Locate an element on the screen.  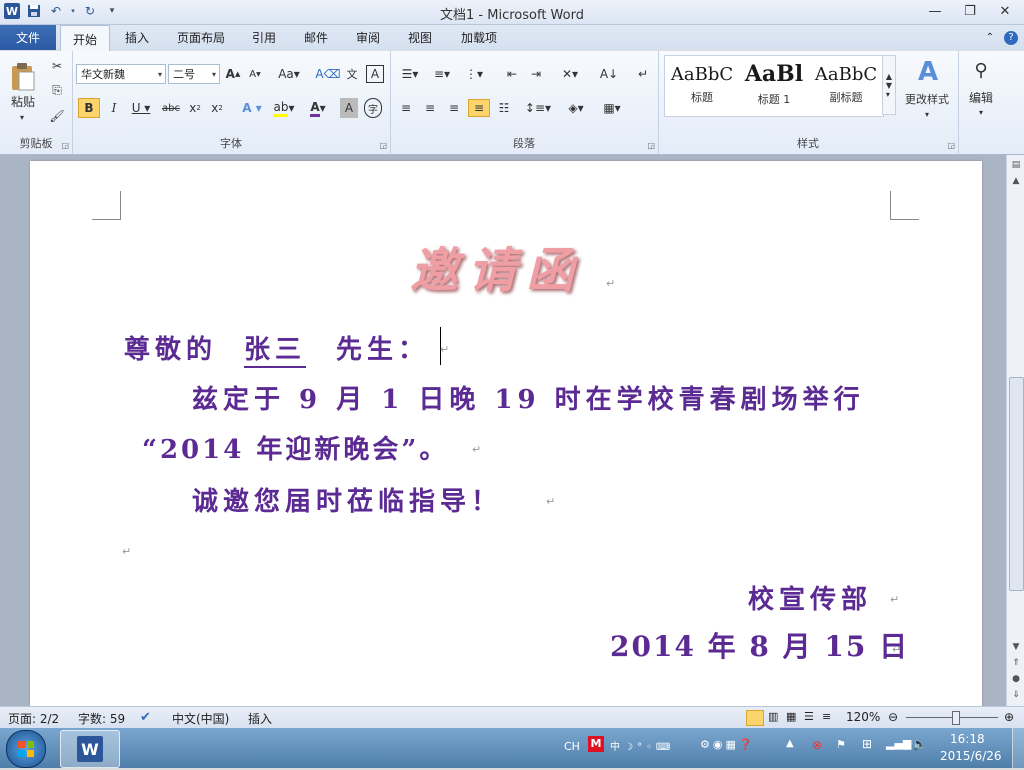
zoom-out-icon: ⊖ is located at coordinates (893, 717).